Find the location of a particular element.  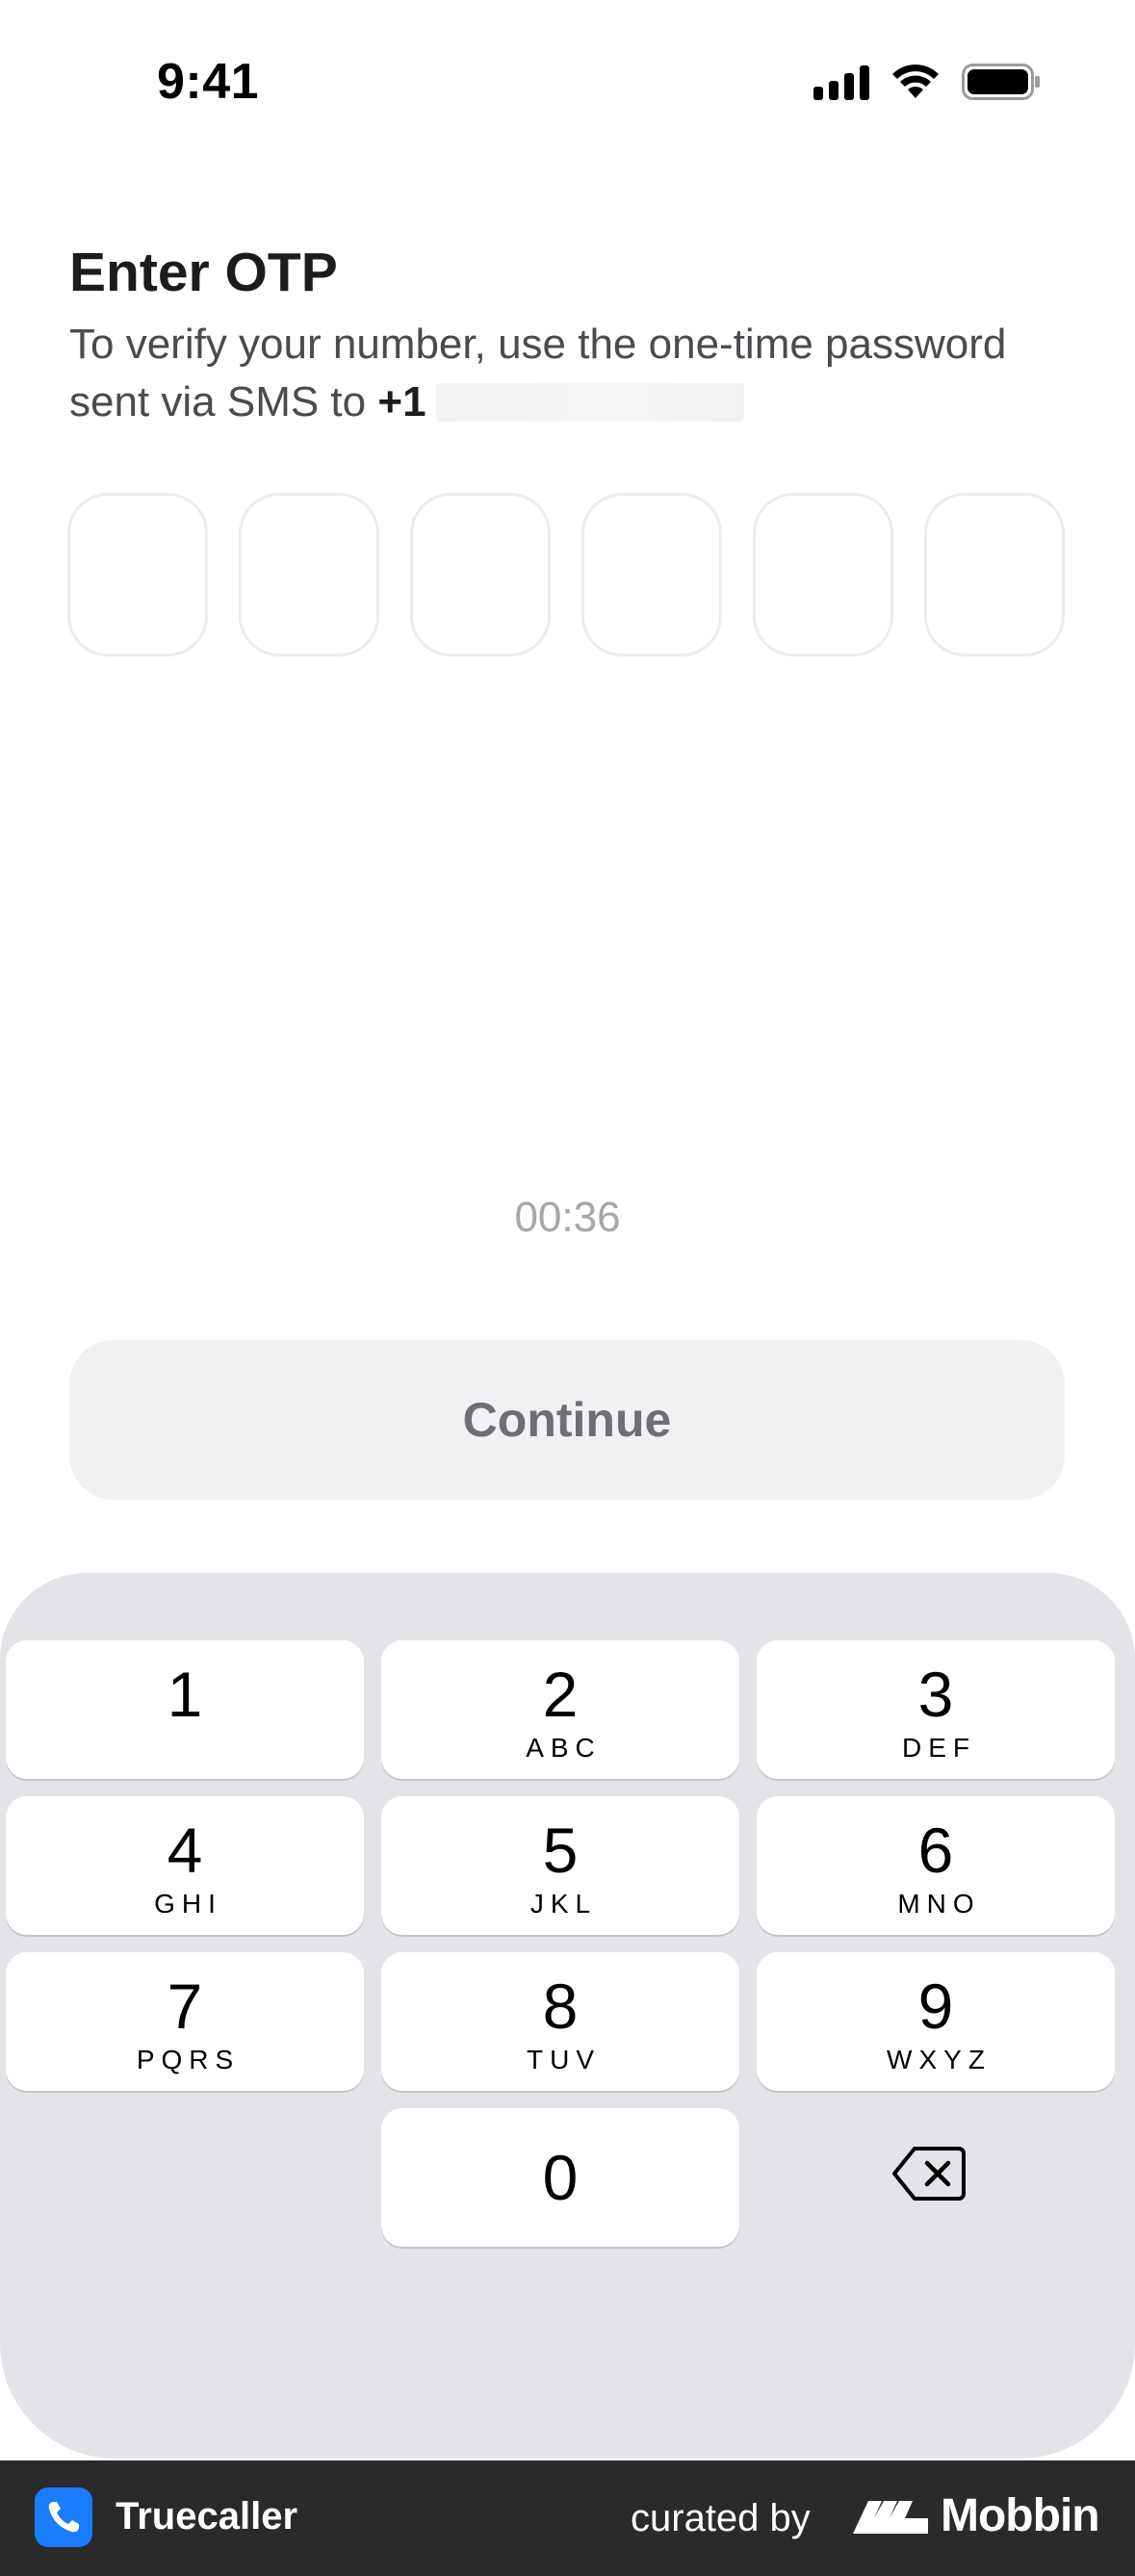

keypad-key-8: 8 TUV is located at coordinates (560, 2022).